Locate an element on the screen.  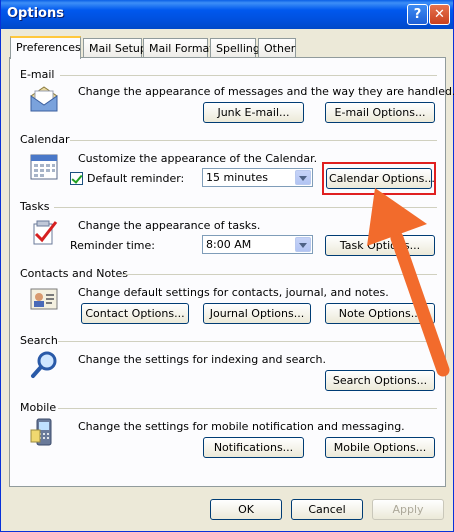
calendar-icon is located at coordinates (44, 167).